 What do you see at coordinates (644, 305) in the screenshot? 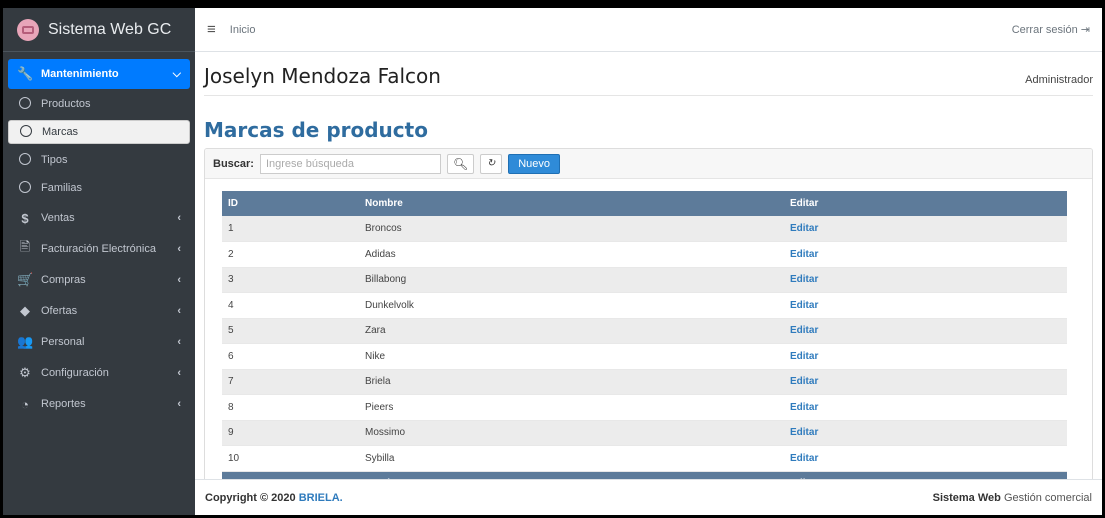
I see `table-row: 4 Dunkelvolk Editar` at bounding box center [644, 305].